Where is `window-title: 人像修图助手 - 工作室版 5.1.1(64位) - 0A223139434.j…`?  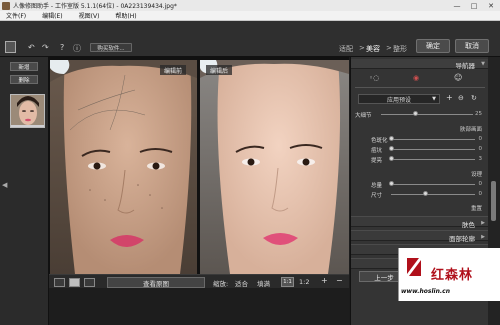 window-title: 人像修图助手 - 工作室版 5.1.1(64位) - 0A223139434.j… is located at coordinates (95, 6).